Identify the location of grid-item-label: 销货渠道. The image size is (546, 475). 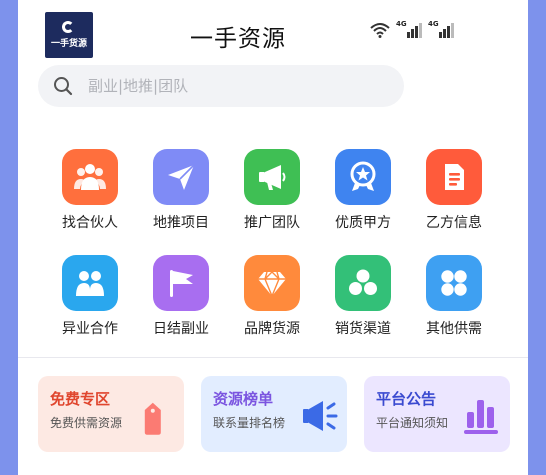
(363, 329).